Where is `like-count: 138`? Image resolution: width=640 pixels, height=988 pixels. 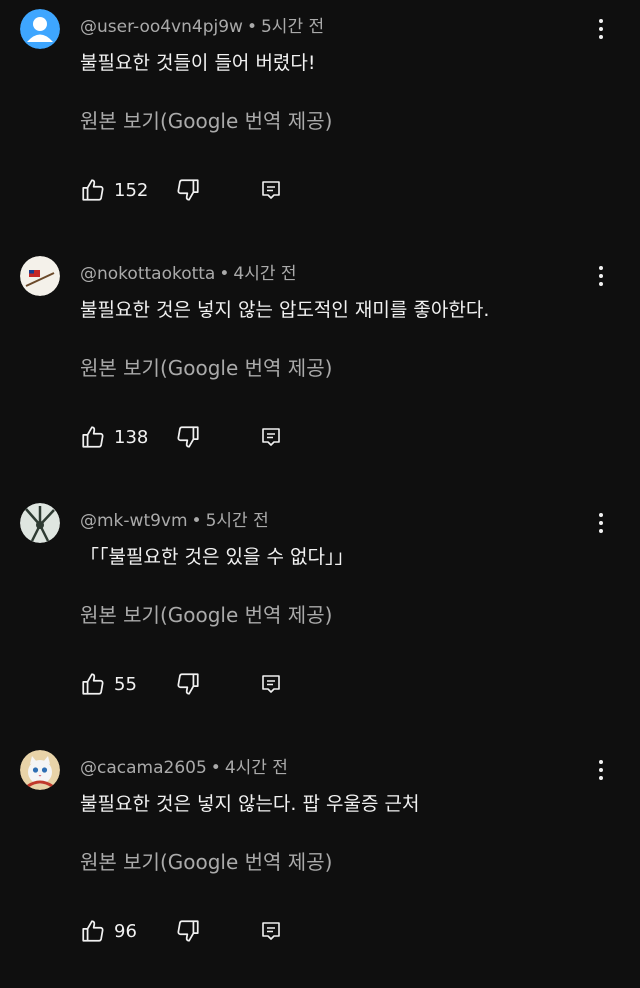
like-count: 138 is located at coordinates (131, 437).